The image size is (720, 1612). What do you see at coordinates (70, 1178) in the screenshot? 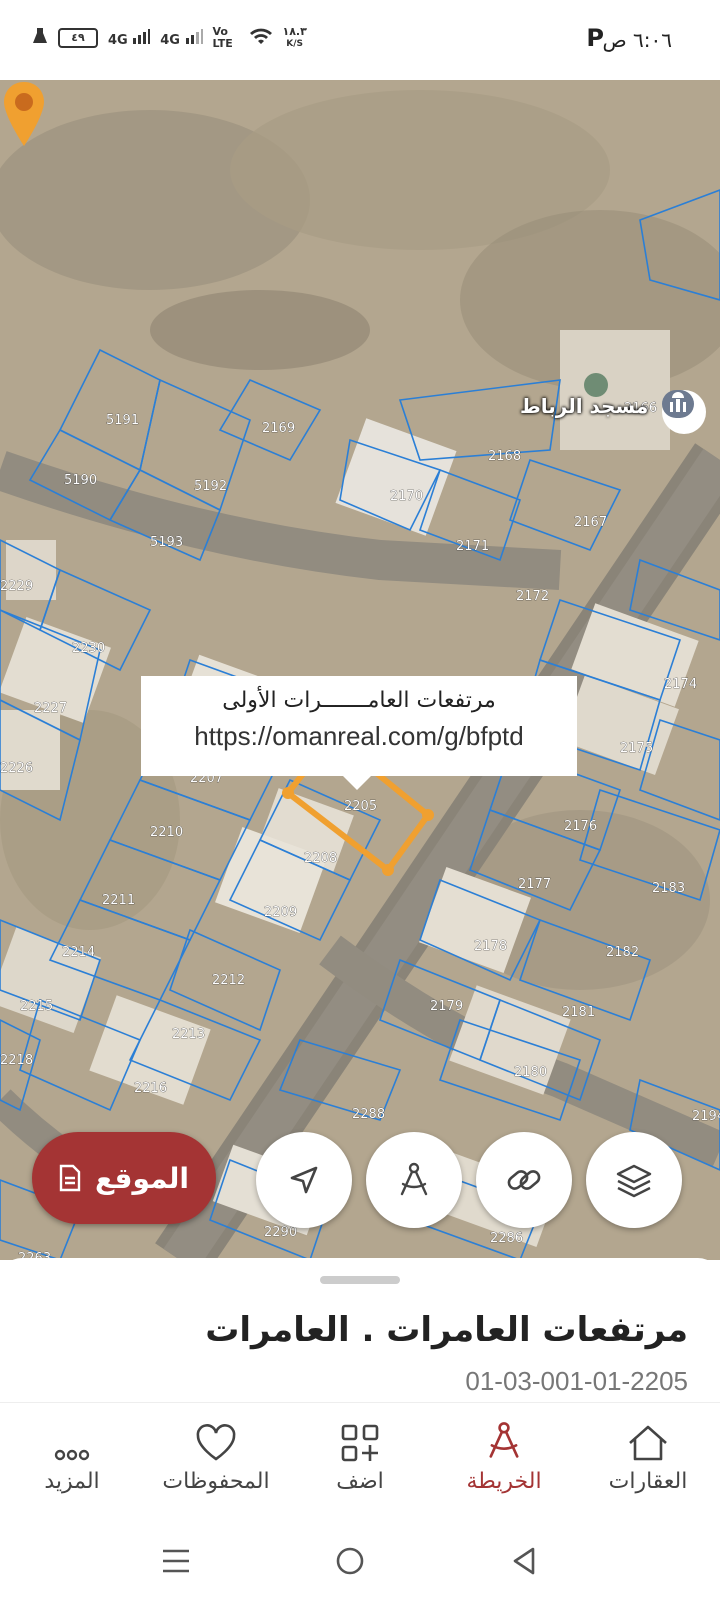
I see `document-icon` at bounding box center [70, 1178].